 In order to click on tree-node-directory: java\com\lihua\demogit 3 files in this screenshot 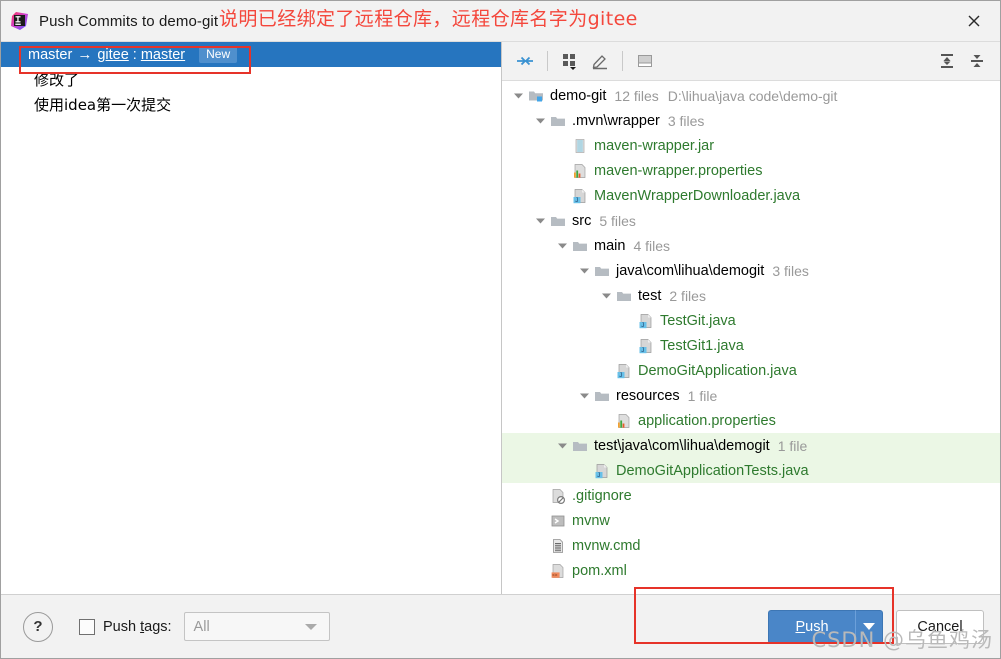, I will do `click(751, 270)`.